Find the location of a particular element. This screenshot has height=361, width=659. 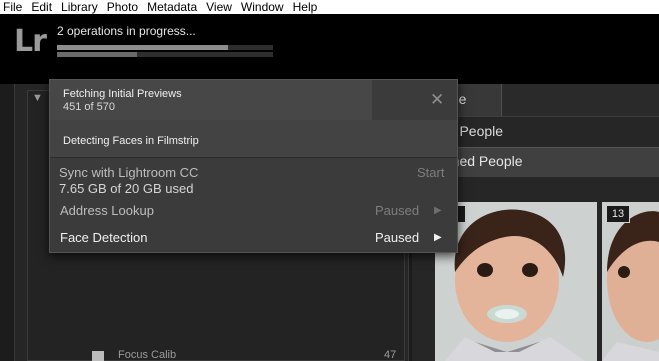

progress-bar-faces is located at coordinates (165, 54).